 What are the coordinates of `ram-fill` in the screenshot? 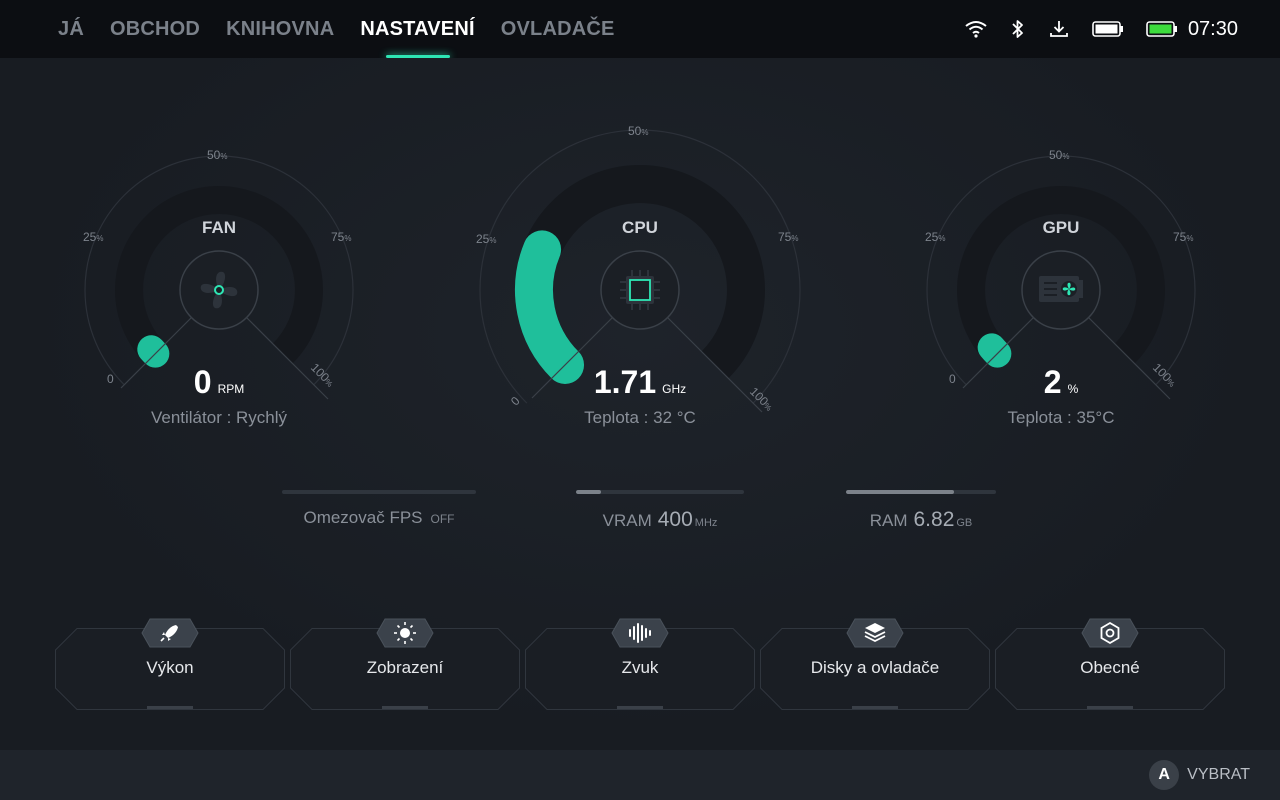 It's located at (900, 492).